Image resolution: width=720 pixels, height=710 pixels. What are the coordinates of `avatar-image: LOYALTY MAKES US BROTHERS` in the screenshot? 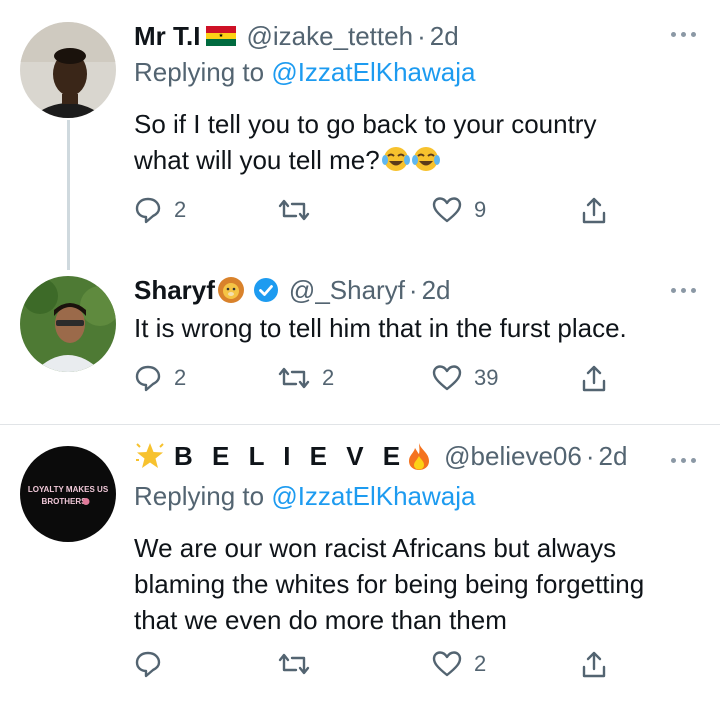 It's located at (68, 494).